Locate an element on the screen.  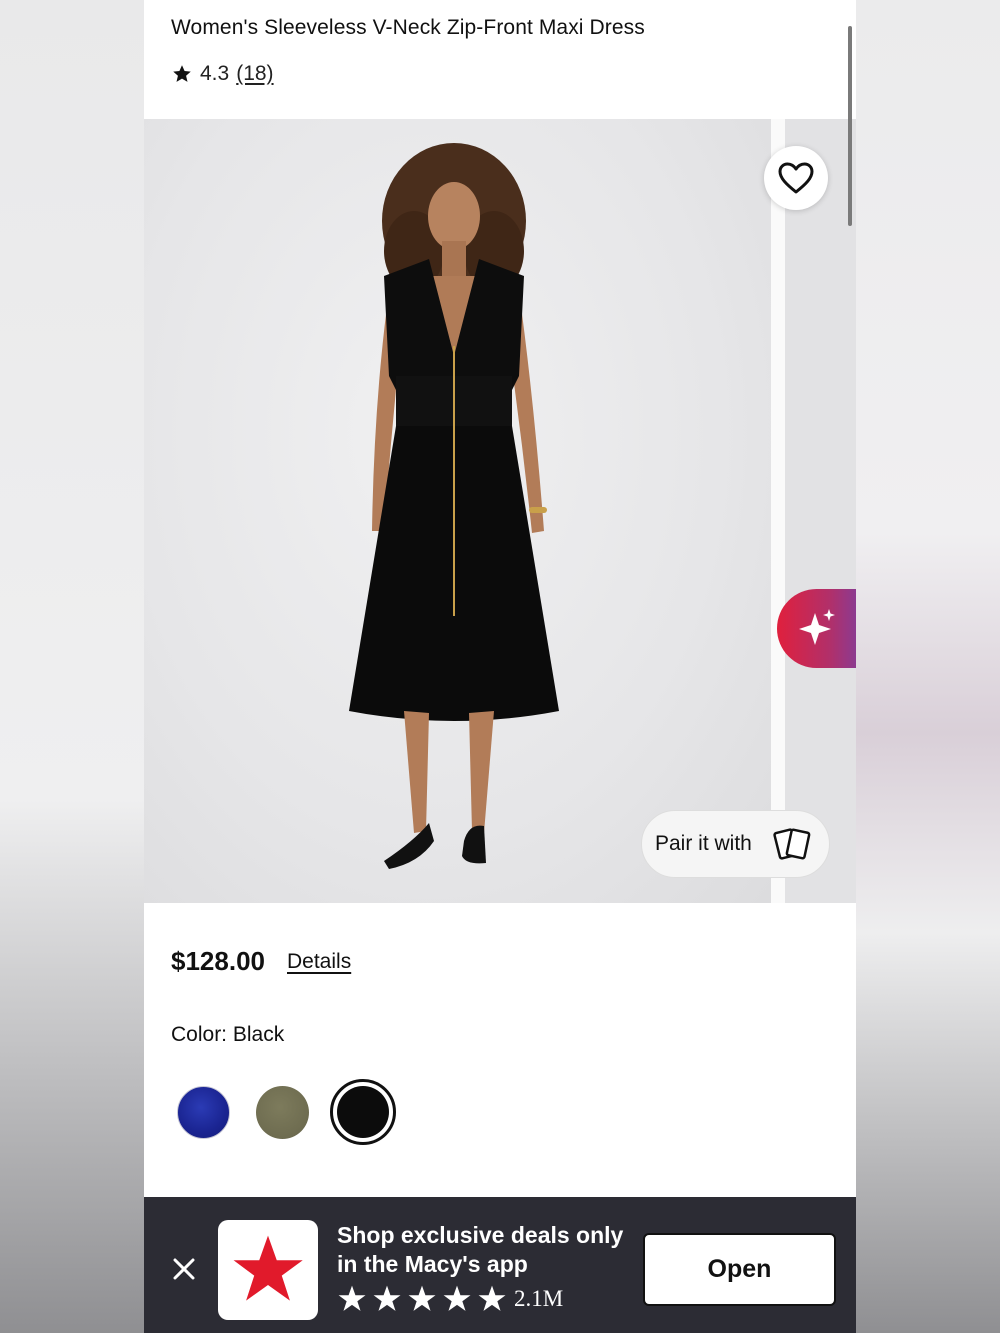
gallery-divider is located at coordinates (778, 511).